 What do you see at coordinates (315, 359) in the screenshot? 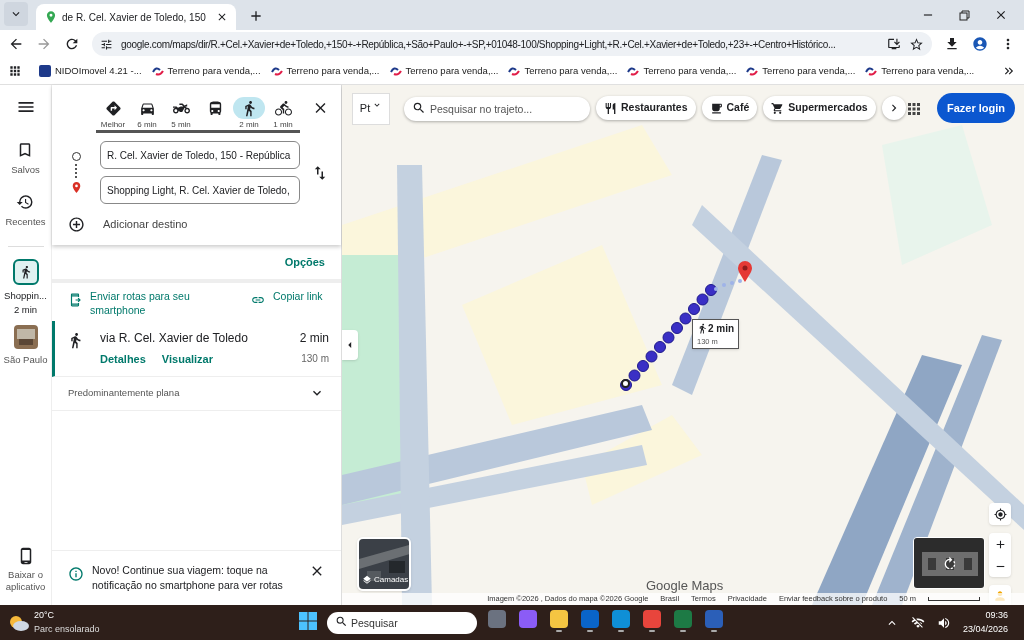
I see `route-distance: 130 m` at bounding box center [315, 359].